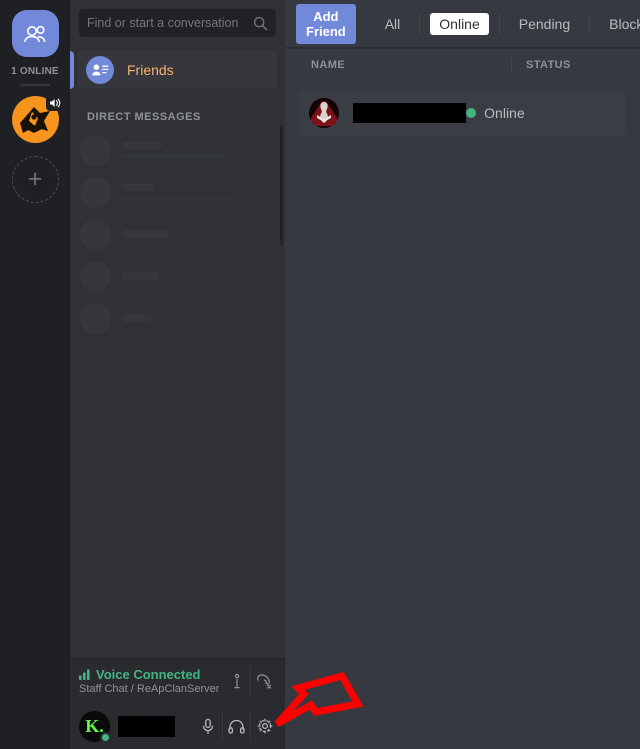 Image resolution: width=640 pixels, height=749 pixels. Describe the element at coordinates (541, 113) in the screenshot. I see `friend-status: Online` at that location.